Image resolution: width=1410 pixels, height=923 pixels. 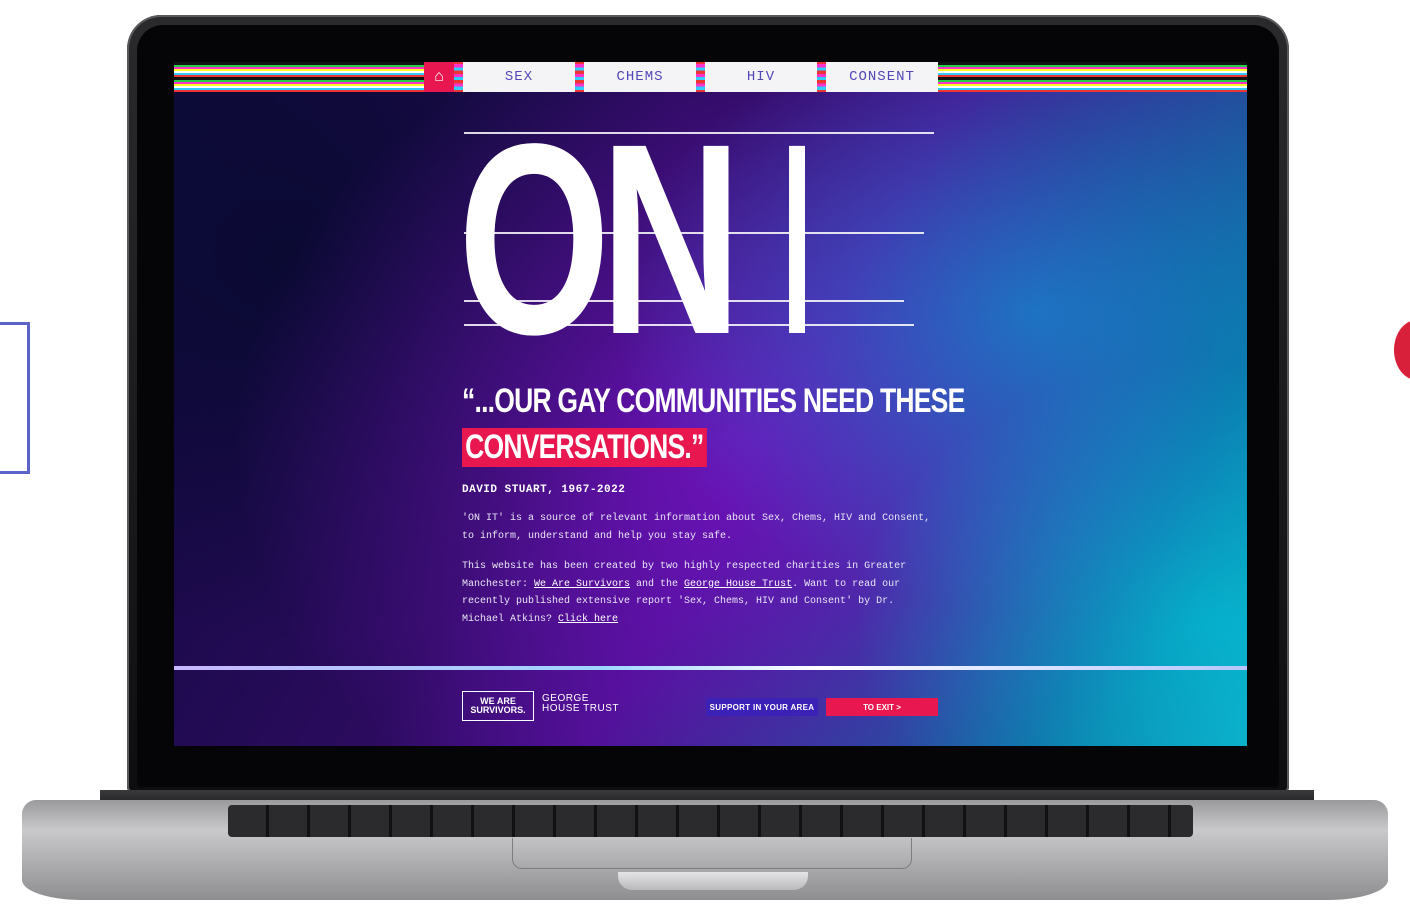 What do you see at coordinates (712, 853) in the screenshot?
I see `laptop-trackpad` at bounding box center [712, 853].